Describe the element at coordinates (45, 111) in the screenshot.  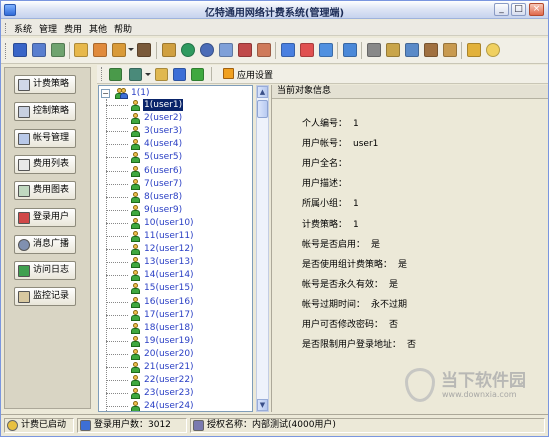
I see `nav-control-policy: 控制策略` at that location.